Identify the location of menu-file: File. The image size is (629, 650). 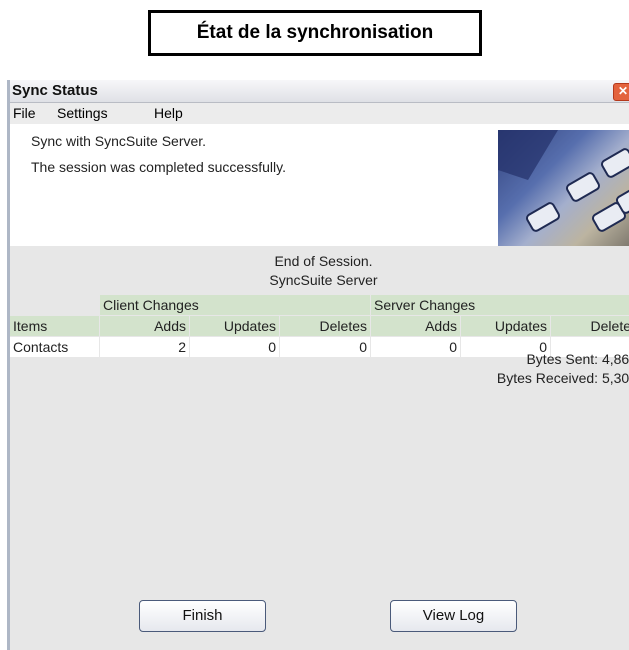
(24, 113).